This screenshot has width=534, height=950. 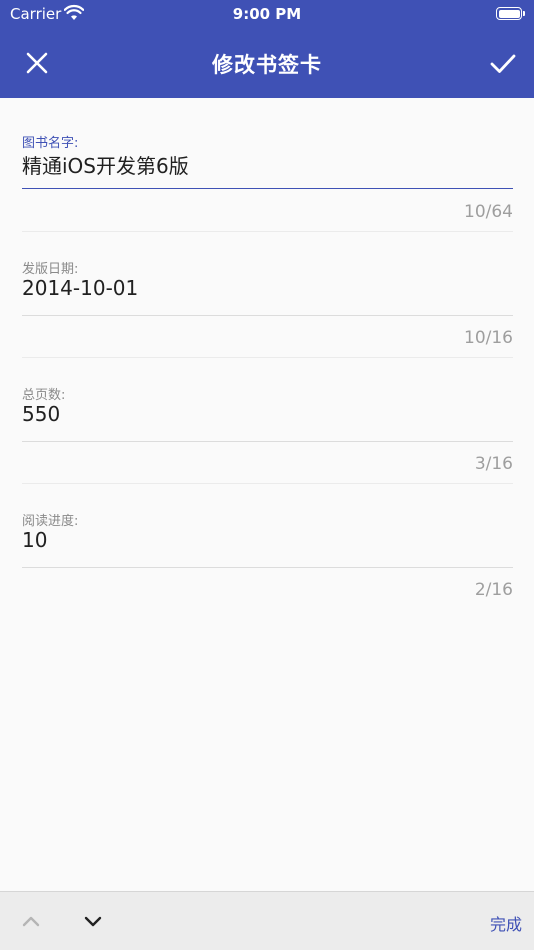 What do you see at coordinates (267, 920) in the screenshot?
I see `keyboard-accessory-bar: 完成` at bounding box center [267, 920].